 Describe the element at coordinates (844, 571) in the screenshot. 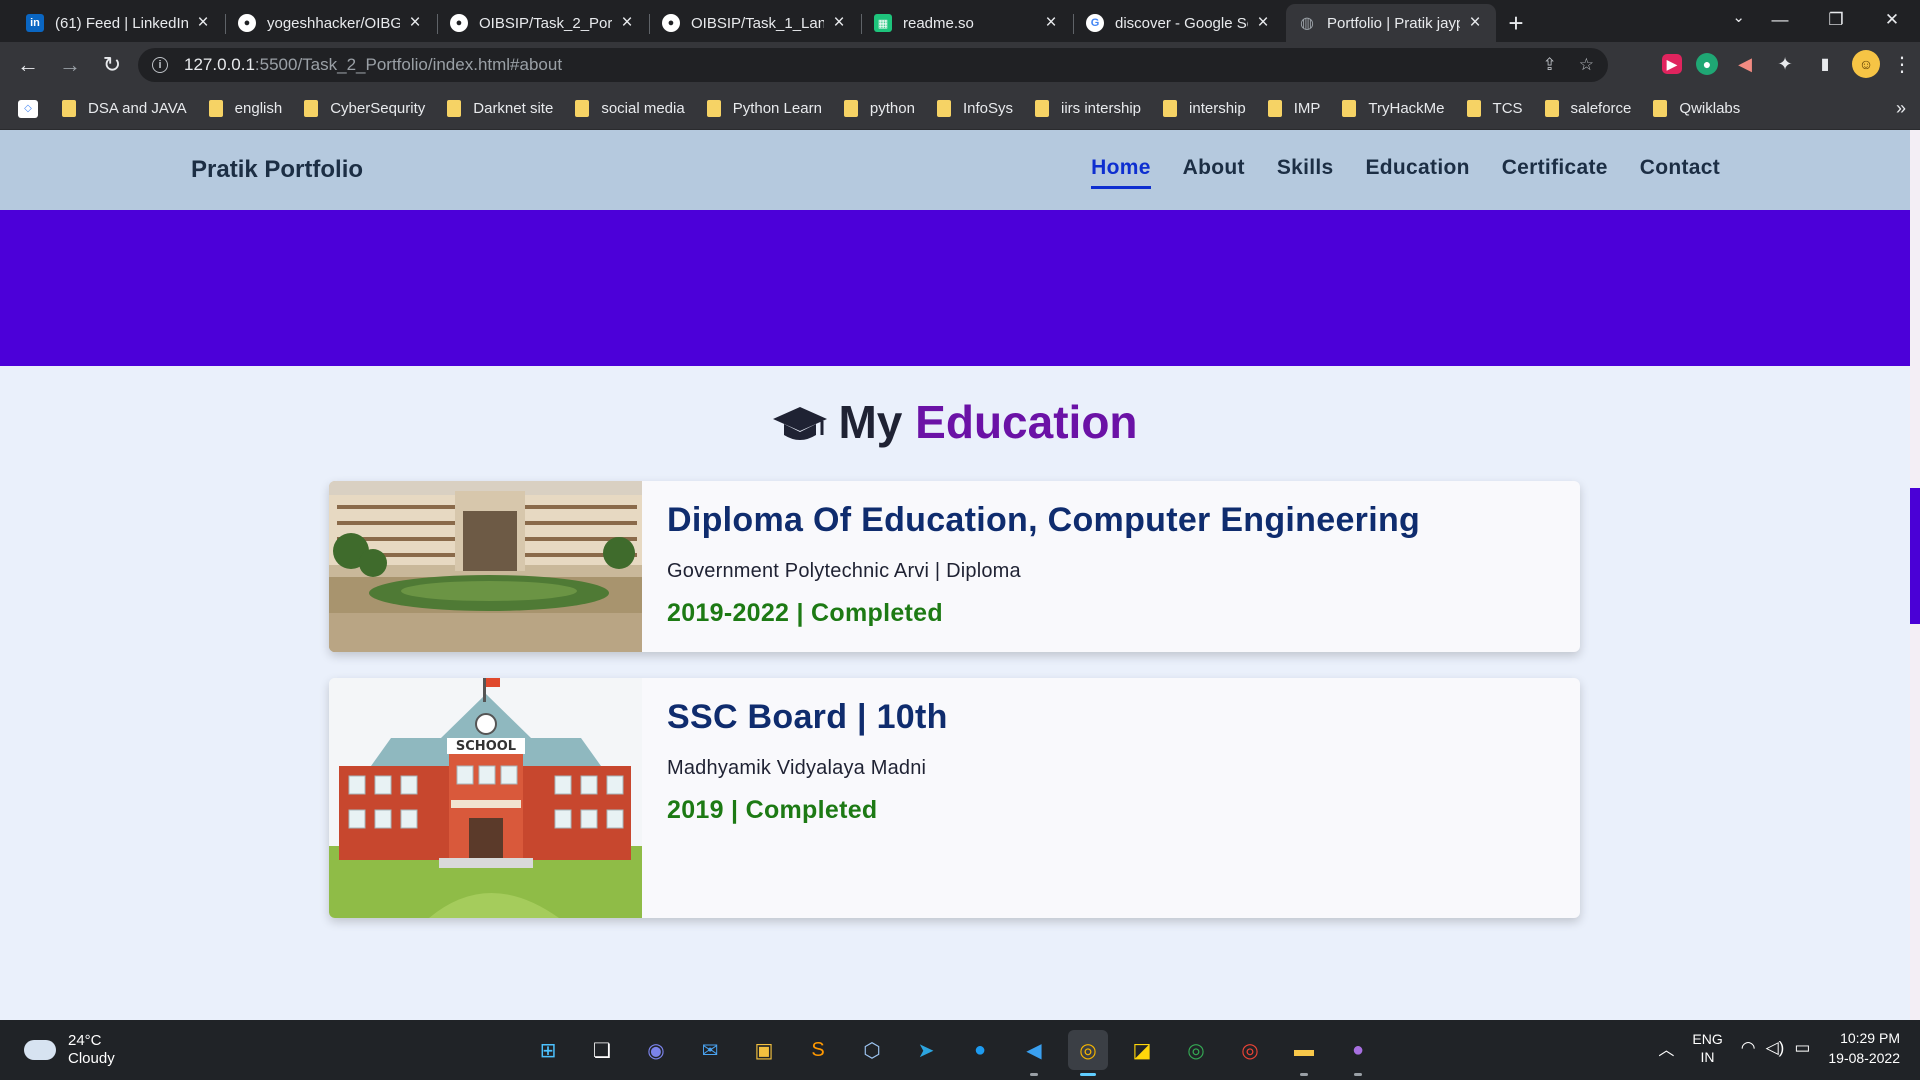

I see `education-institute: Government Polytechnic Arvi | Diploma` at that location.